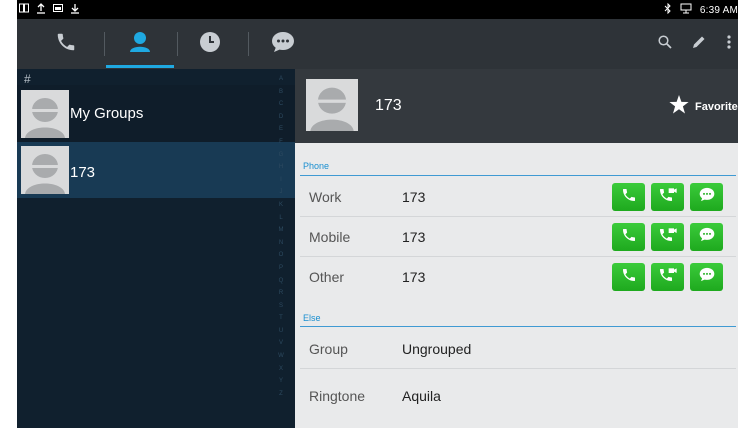 The width and height of the screenshot is (738, 428). I want to click on contact-name: My Groups, so click(107, 113).